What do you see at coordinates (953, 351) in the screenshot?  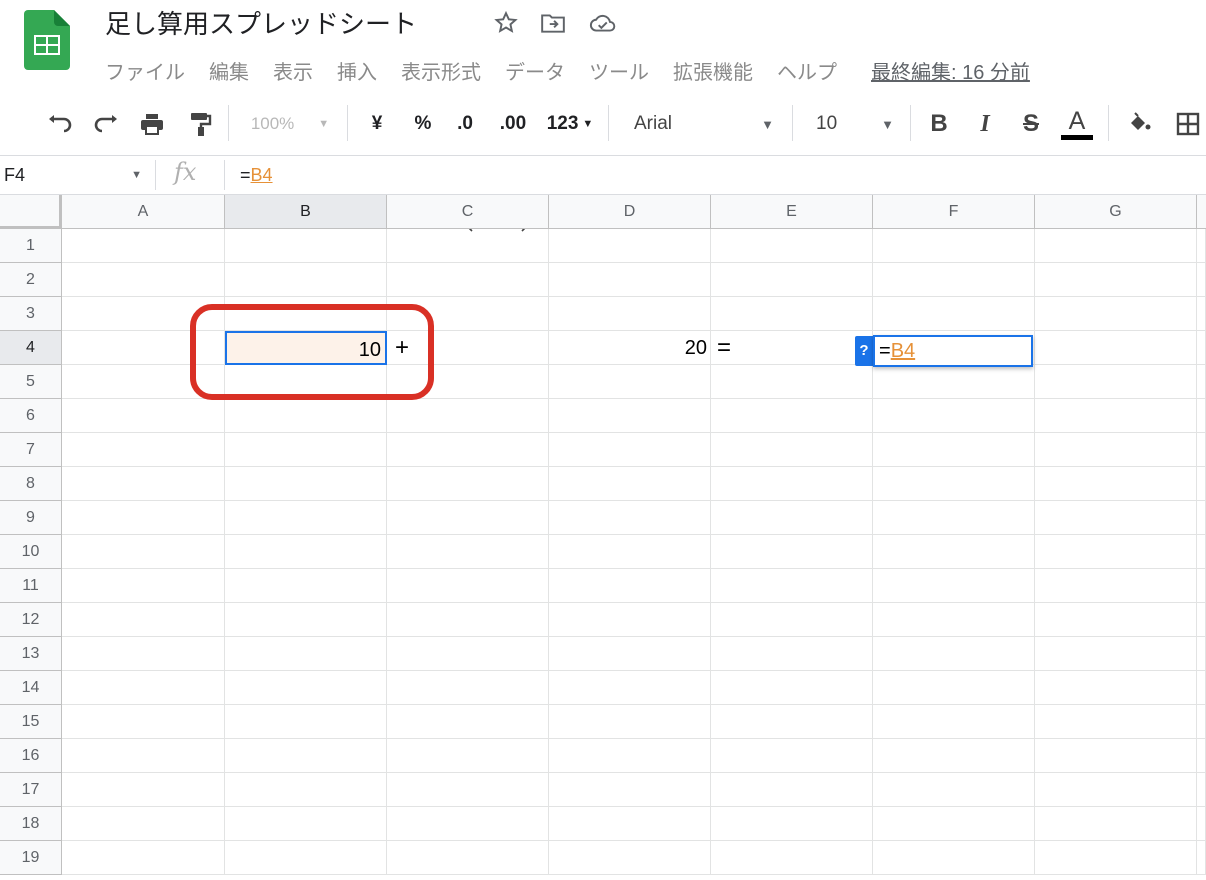 I see `cell-f4-editor: =B4` at bounding box center [953, 351].